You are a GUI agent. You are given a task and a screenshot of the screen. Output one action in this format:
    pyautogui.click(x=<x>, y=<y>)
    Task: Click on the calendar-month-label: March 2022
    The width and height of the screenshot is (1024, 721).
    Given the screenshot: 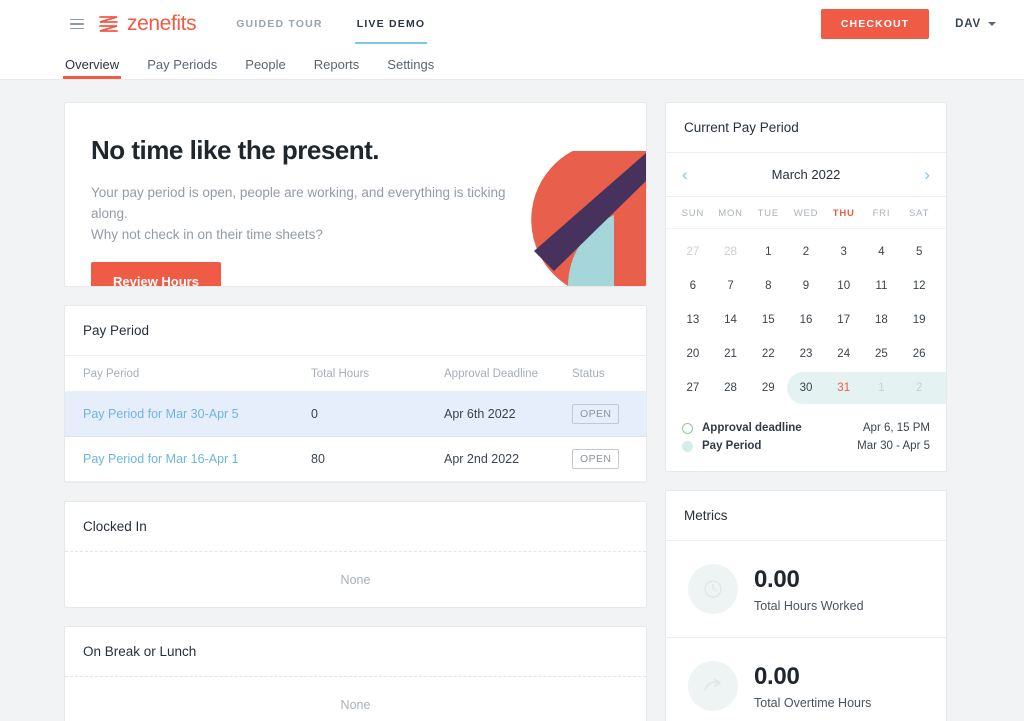 What is the action you would take?
    pyautogui.click(x=806, y=174)
    